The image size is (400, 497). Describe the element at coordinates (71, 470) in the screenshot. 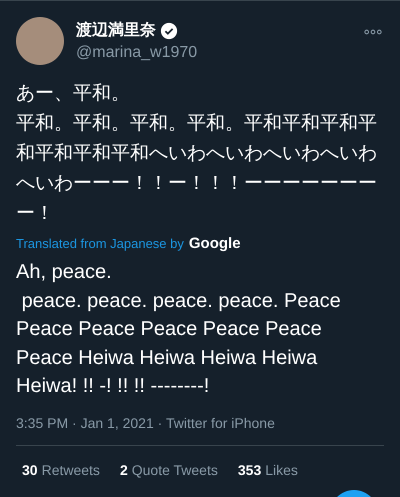

I see `stat-label: Retweets` at that location.